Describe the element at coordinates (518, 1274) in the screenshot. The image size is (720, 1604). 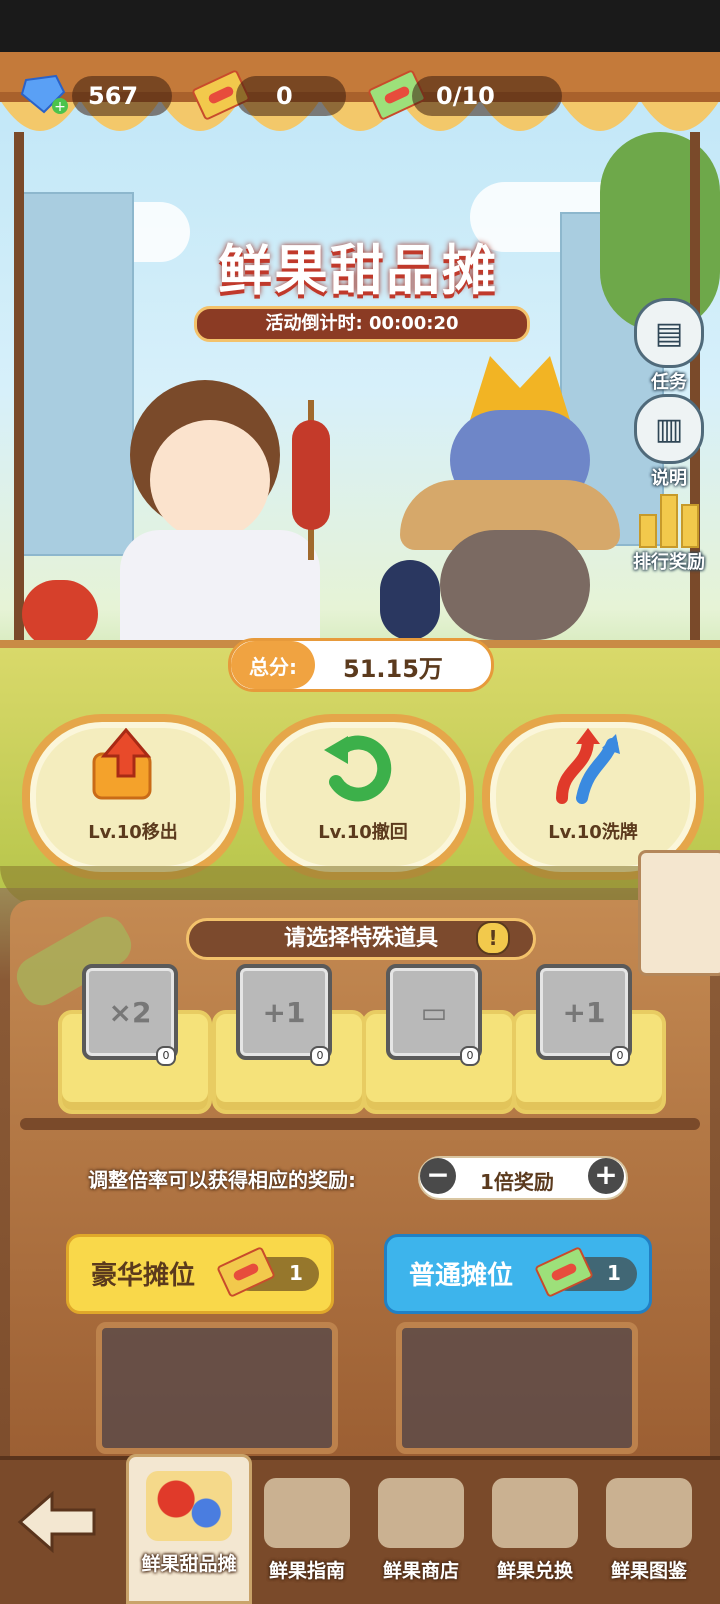
I see `regular-stall-button: 普通摊位 1` at that location.